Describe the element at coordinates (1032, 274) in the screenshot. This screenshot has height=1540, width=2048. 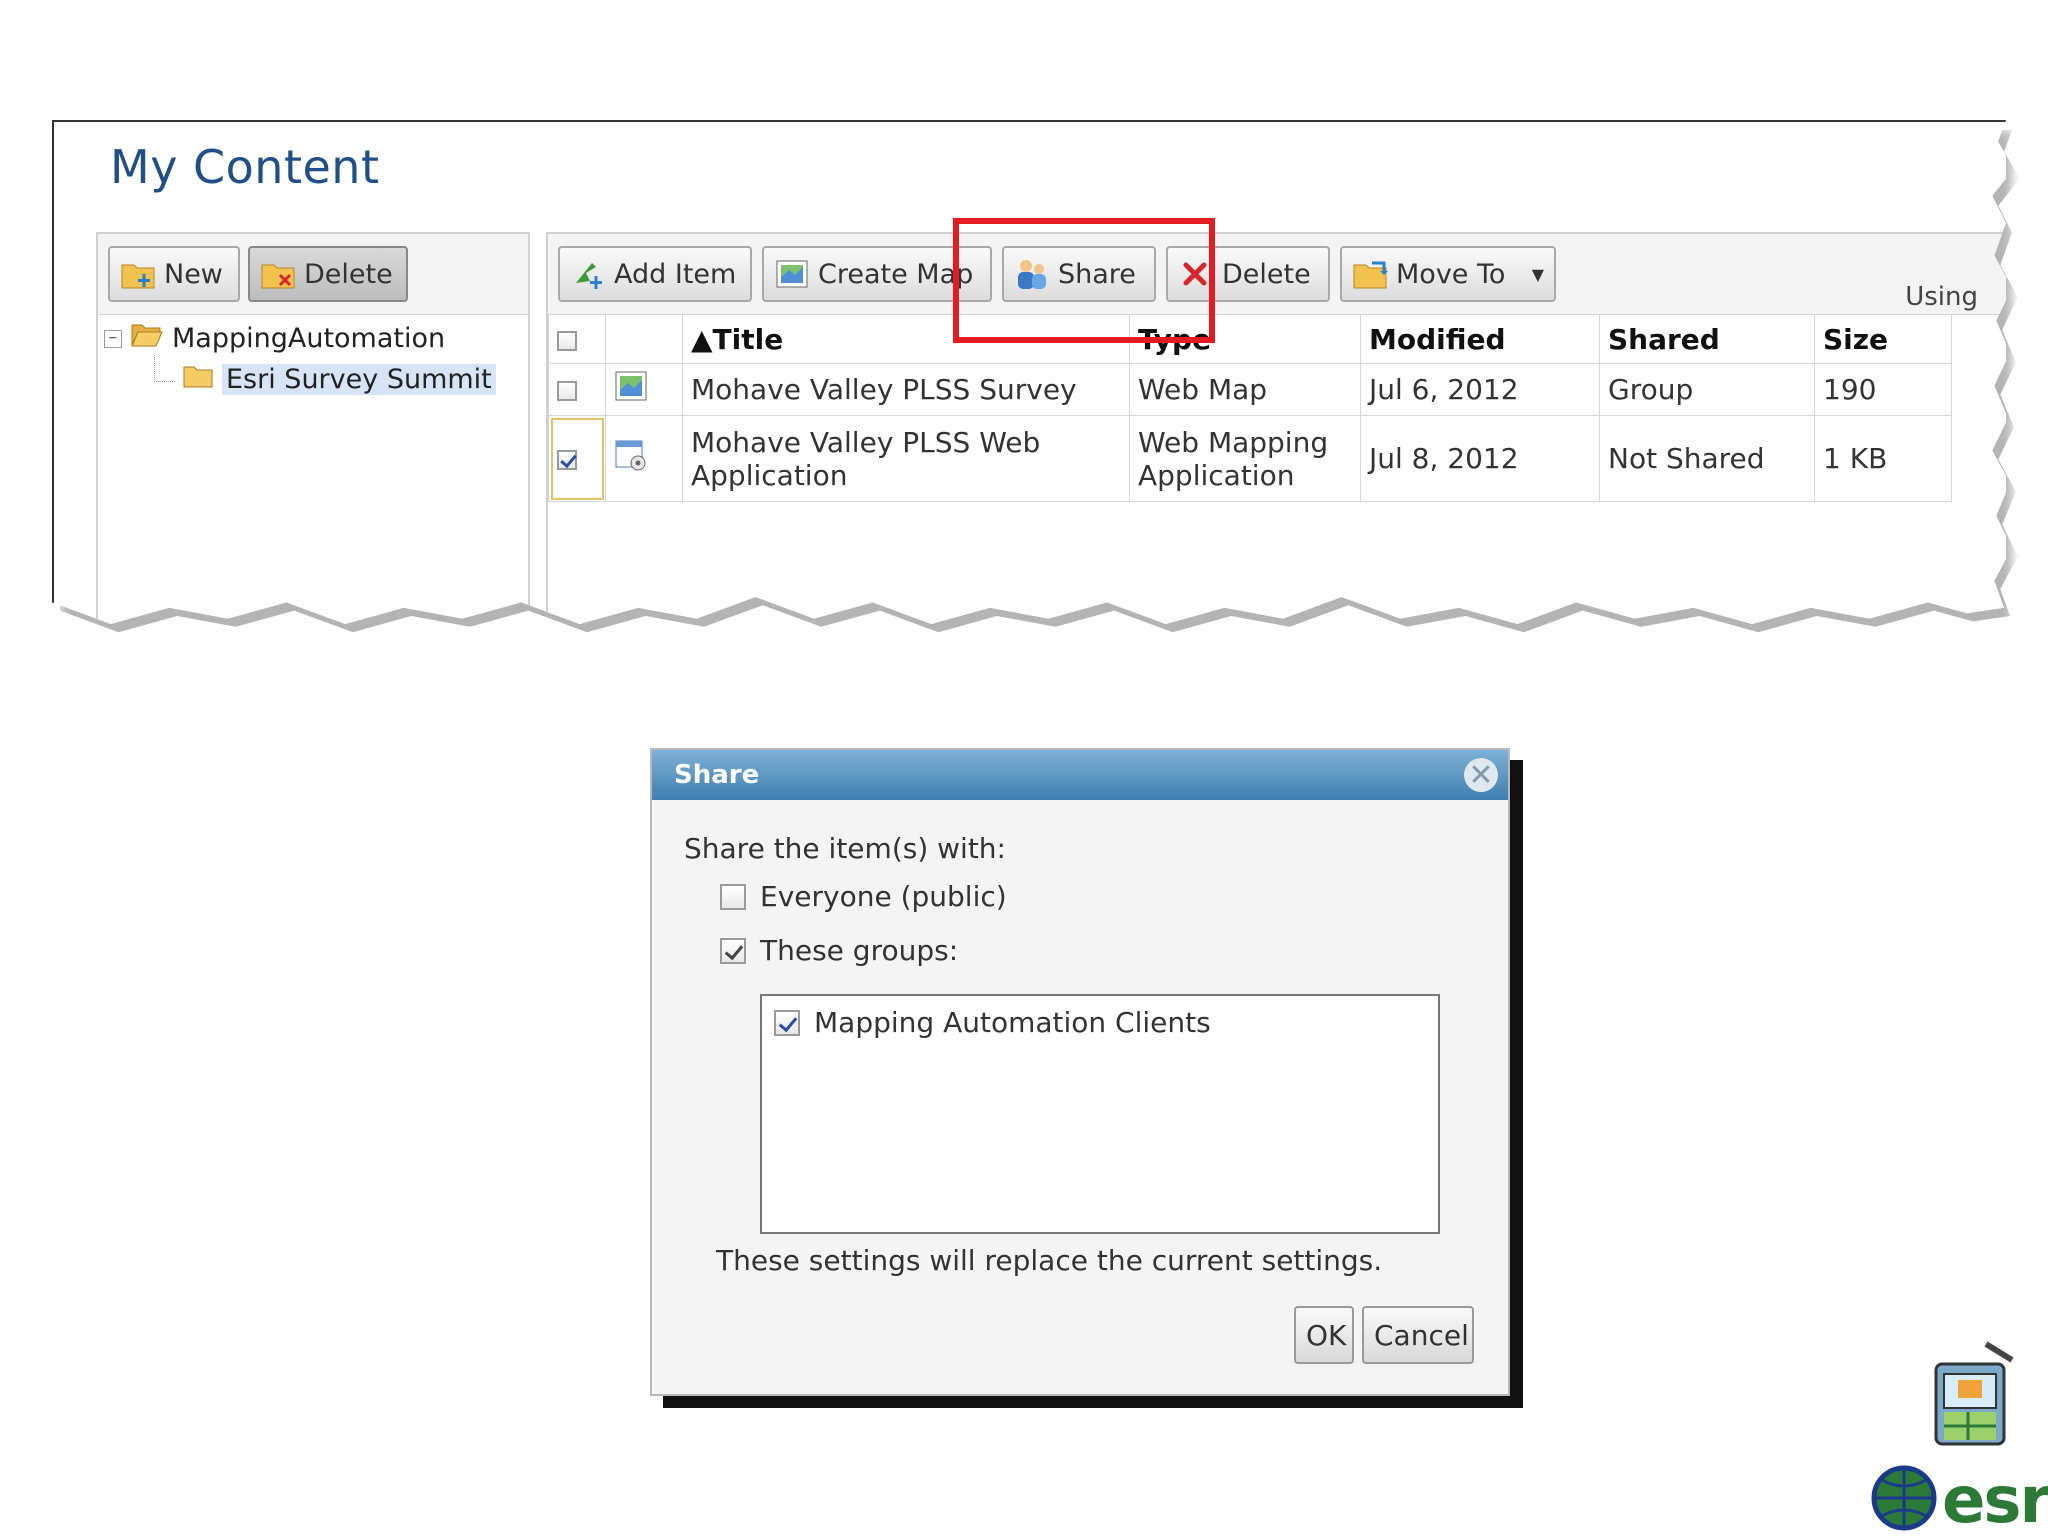
I see `share-users-icon` at that location.